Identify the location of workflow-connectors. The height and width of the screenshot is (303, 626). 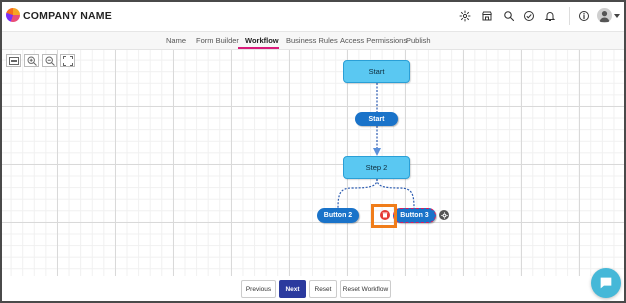
(376, 146).